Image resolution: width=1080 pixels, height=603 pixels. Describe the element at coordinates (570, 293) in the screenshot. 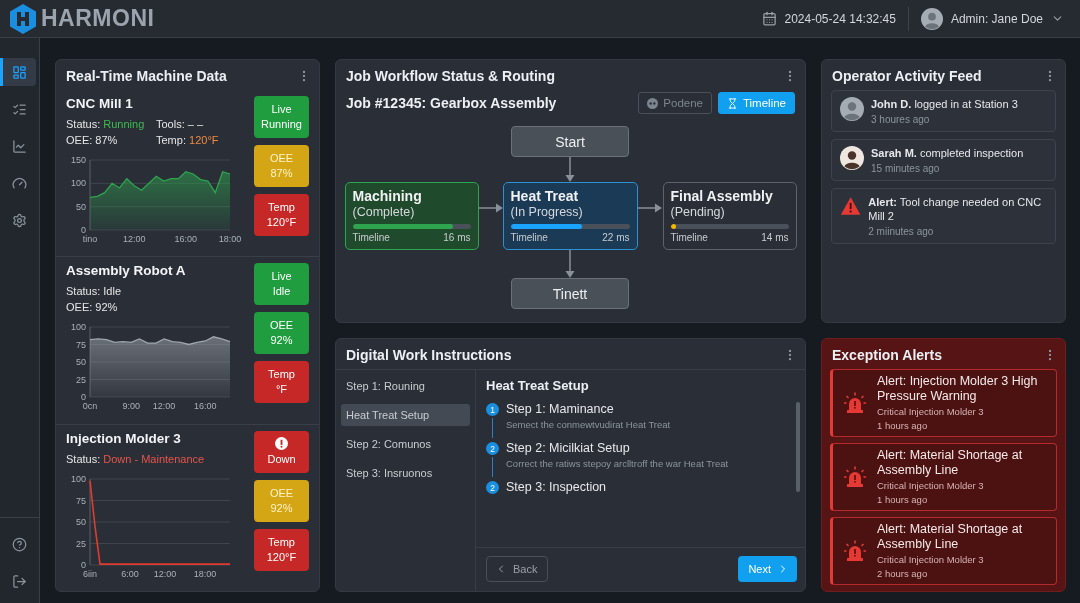

I see `flow-node: Tinett` at that location.